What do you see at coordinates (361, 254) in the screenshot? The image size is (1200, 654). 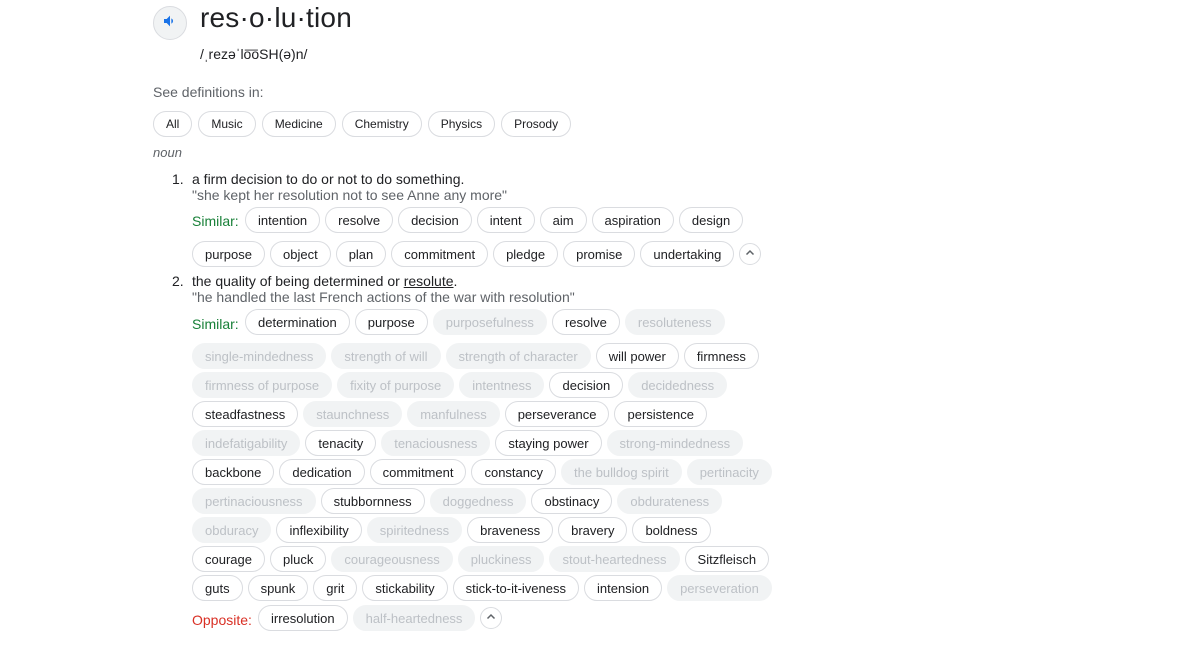 I see `synonym-chip: plan` at bounding box center [361, 254].